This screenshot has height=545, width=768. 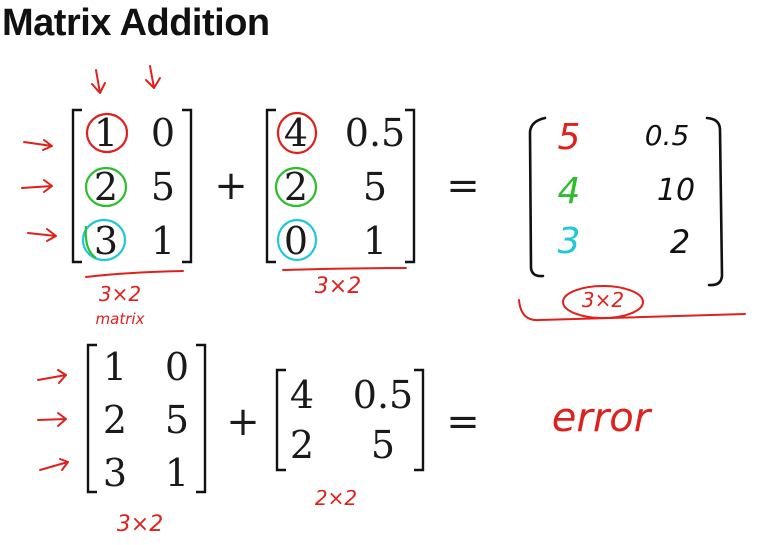 What do you see at coordinates (626, 201) in the screenshot?
I see `result-brackets` at bounding box center [626, 201].